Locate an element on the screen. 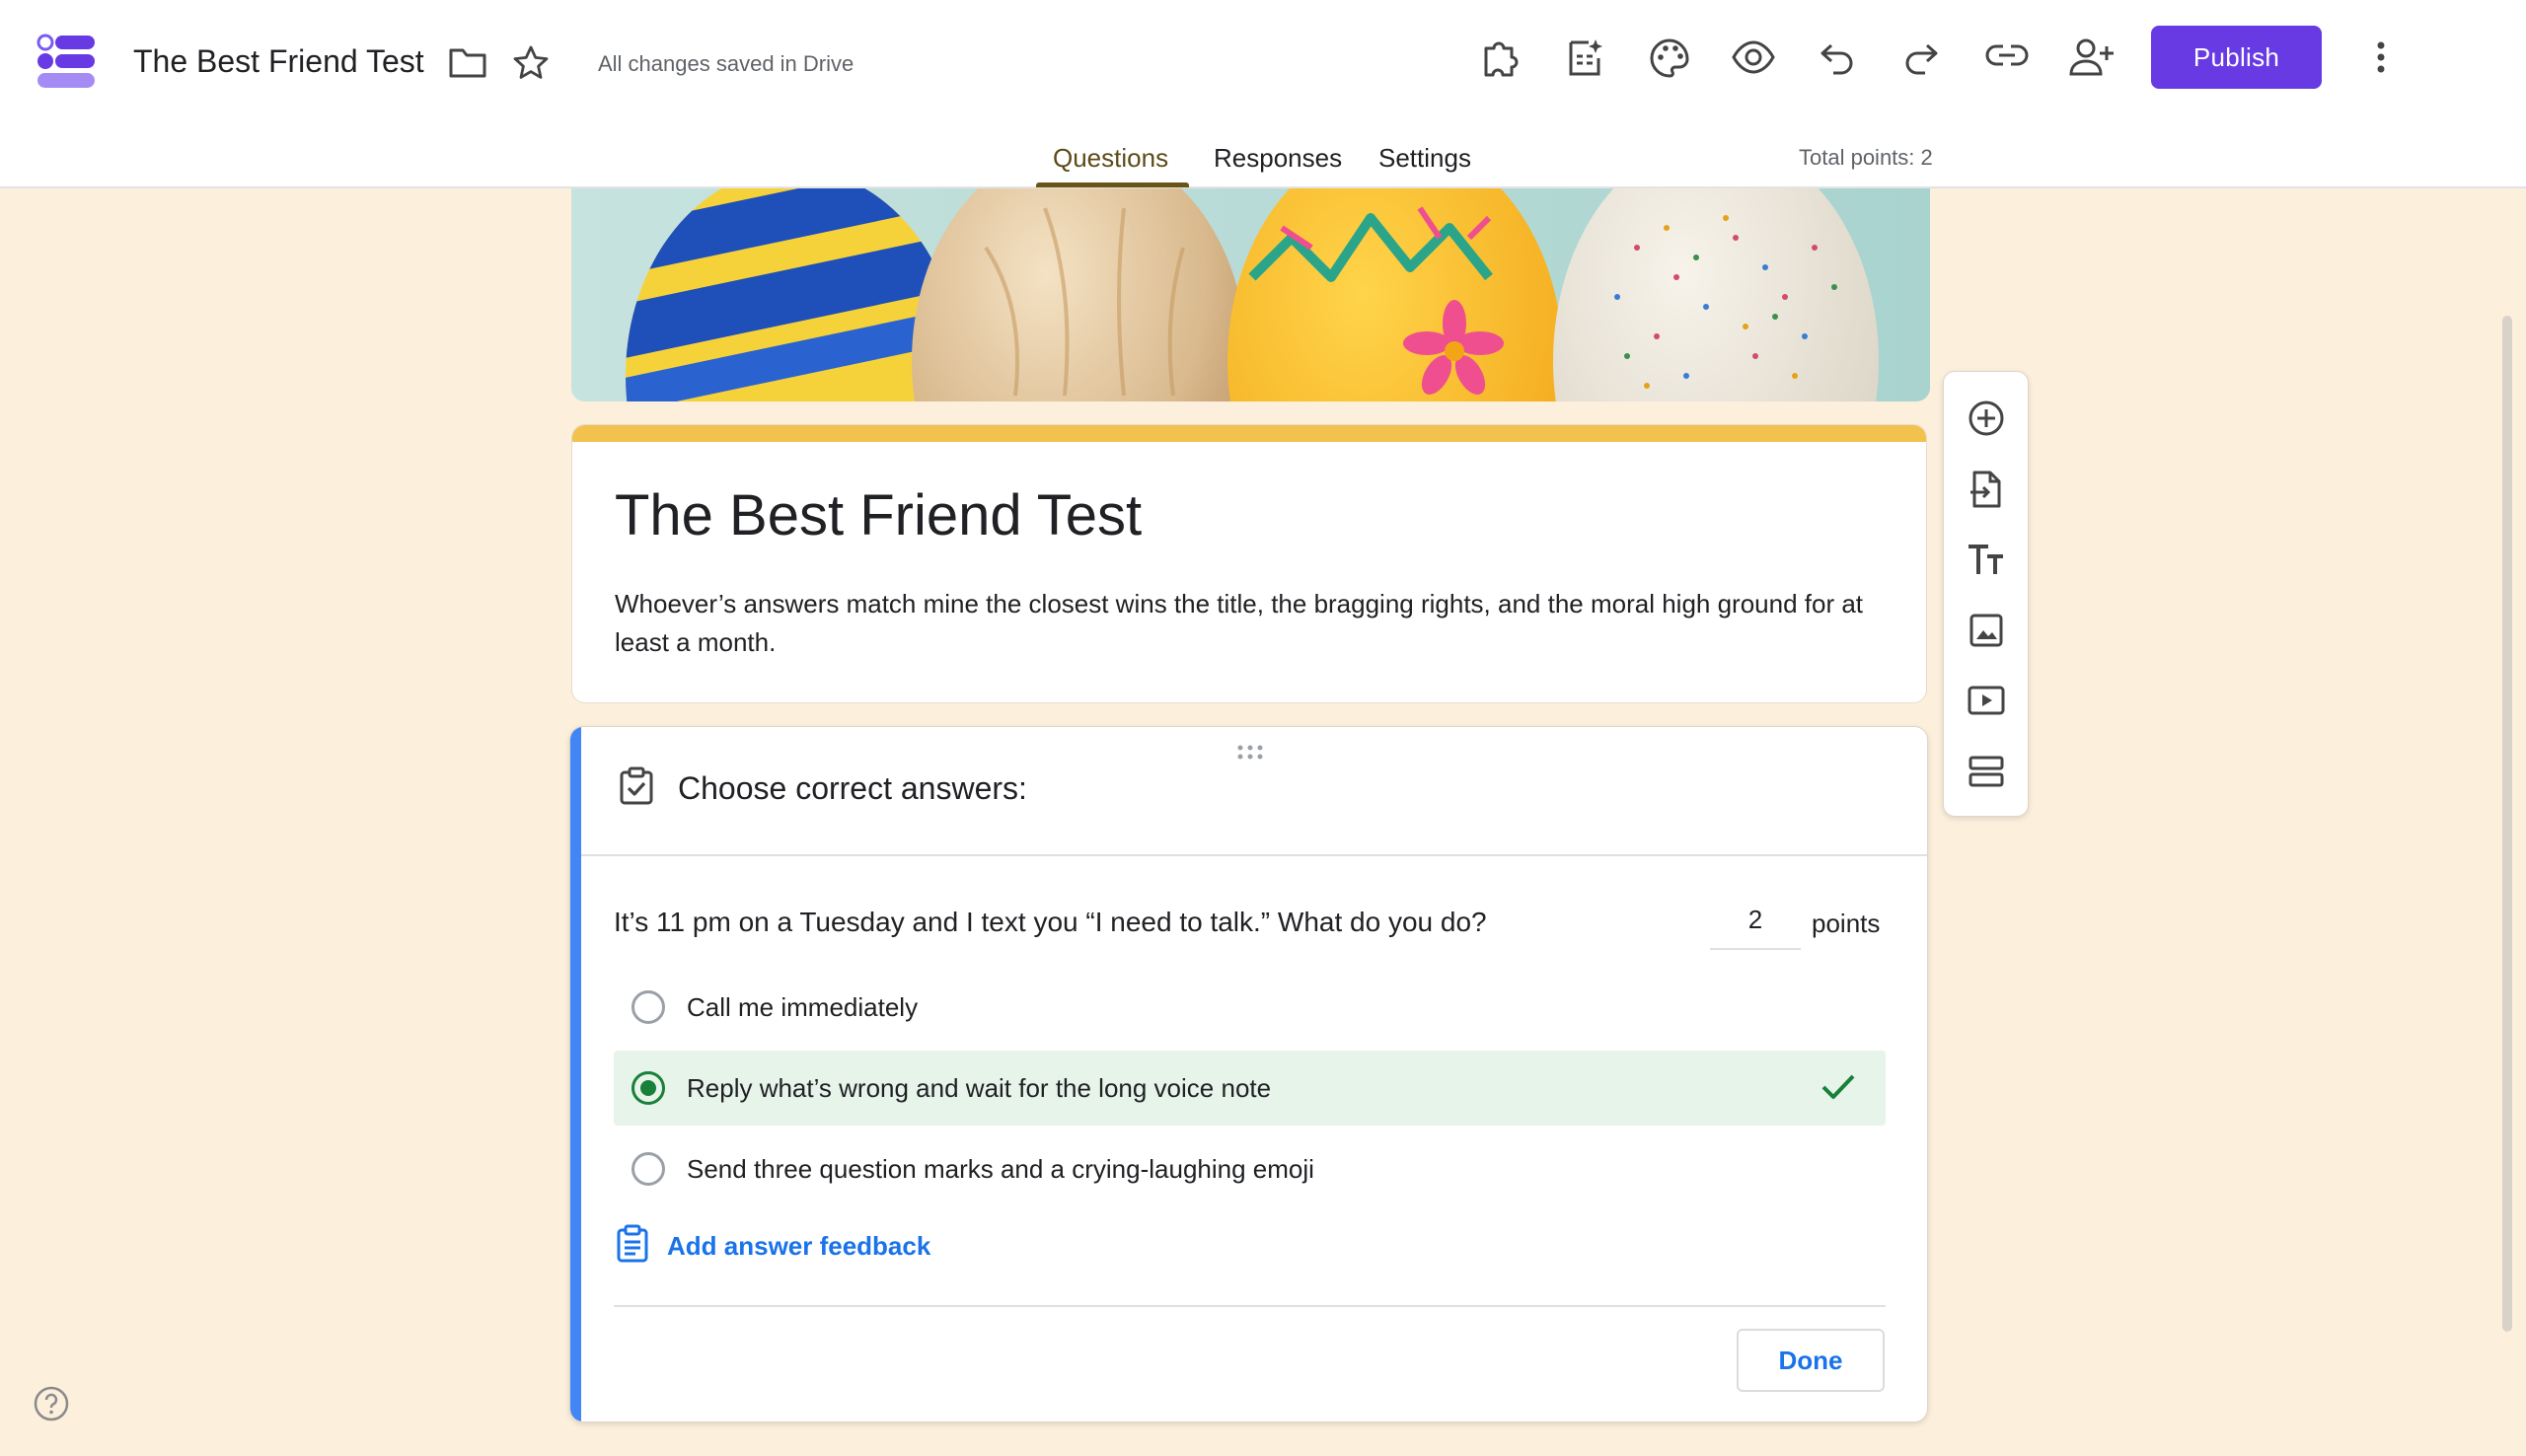 Image resolution: width=2526 pixels, height=1456 pixels. title-card-accent is located at coordinates (1249, 433).